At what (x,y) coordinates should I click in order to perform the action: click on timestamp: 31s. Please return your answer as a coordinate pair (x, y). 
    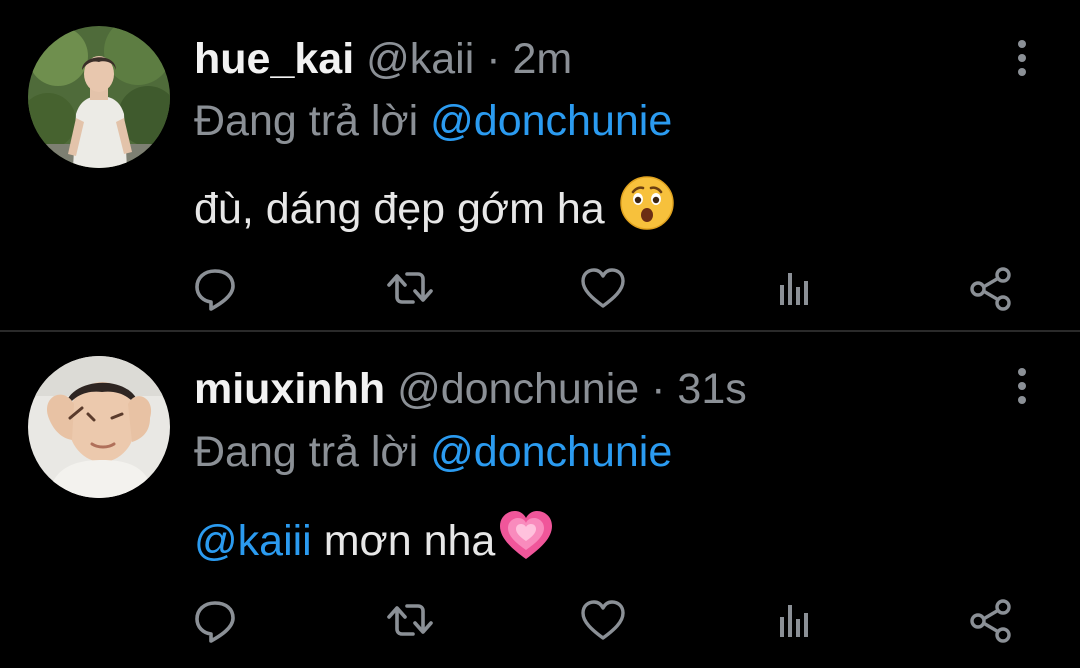
    Looking at the image, I should click on (711, 389).